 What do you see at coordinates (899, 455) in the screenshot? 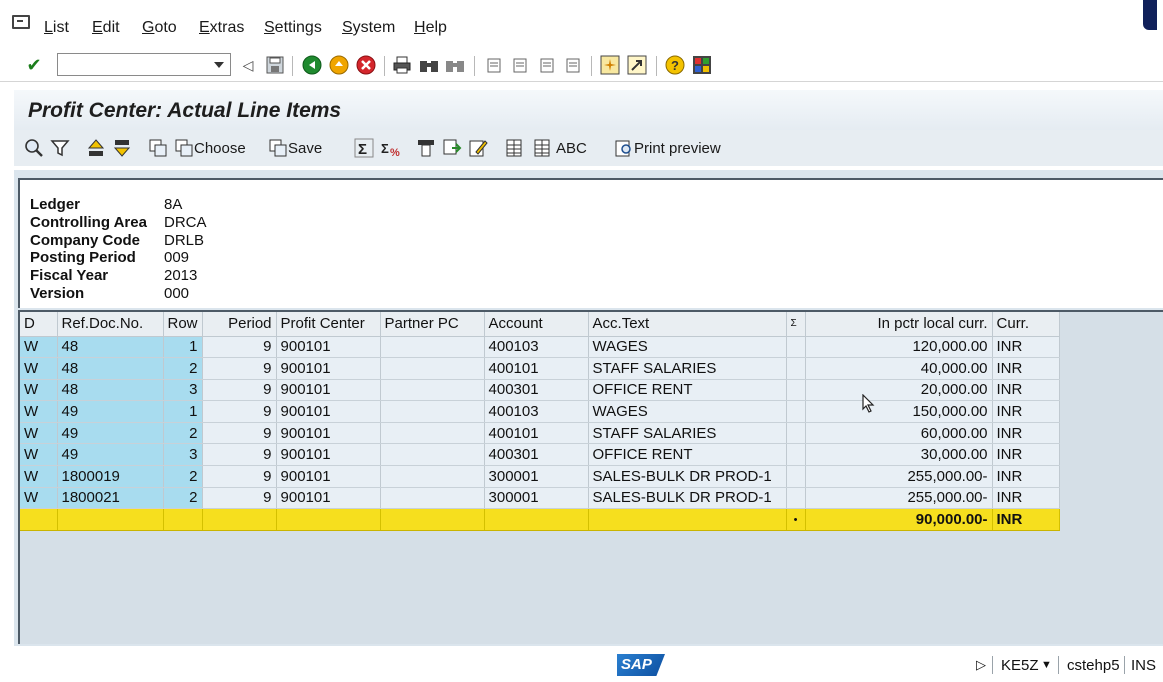
I see `cell-amount: 30,000.00` at bounding box center [899, 455].